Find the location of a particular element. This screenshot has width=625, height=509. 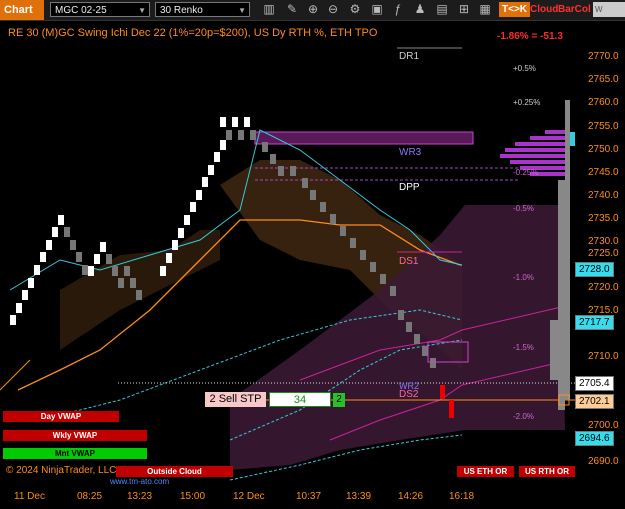

y-tick-label: 2735.0 is located at coordinates (603, 218).